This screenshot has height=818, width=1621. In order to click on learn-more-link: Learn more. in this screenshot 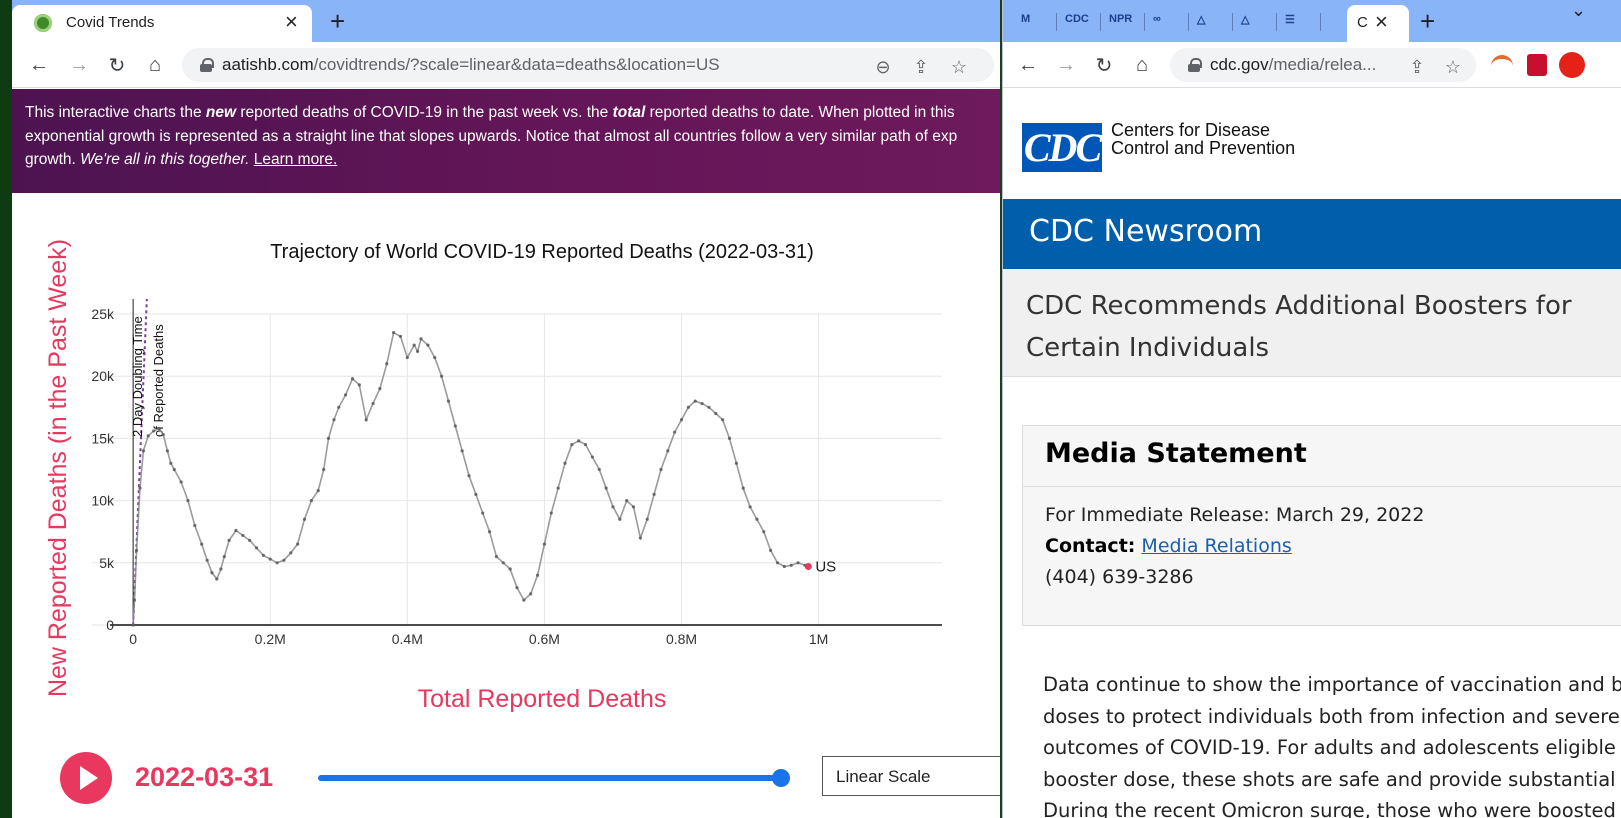, I will do `click(296, 159)`.